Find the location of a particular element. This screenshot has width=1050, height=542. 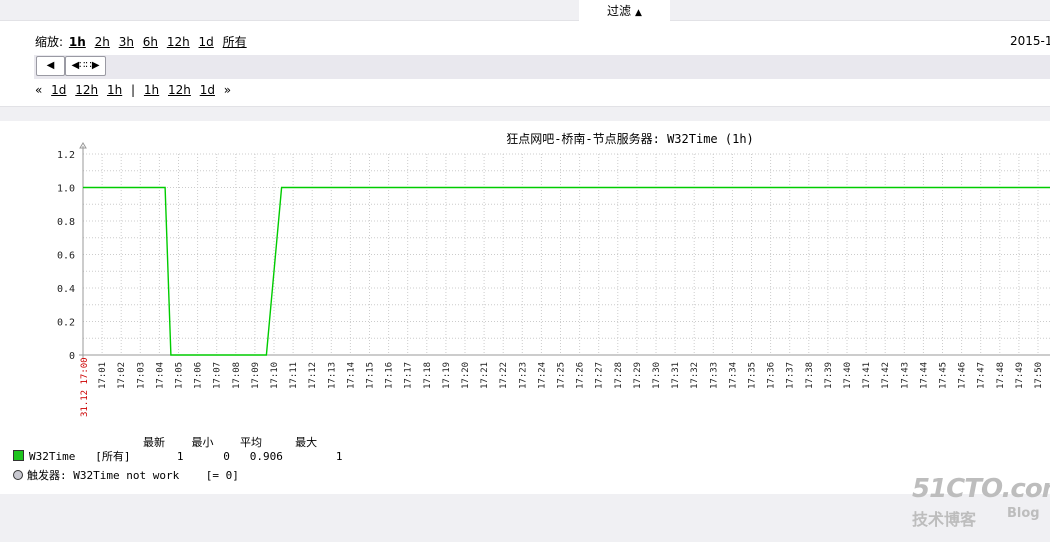

x-tick-label: 17:28 is located at coordinates (619, 375).